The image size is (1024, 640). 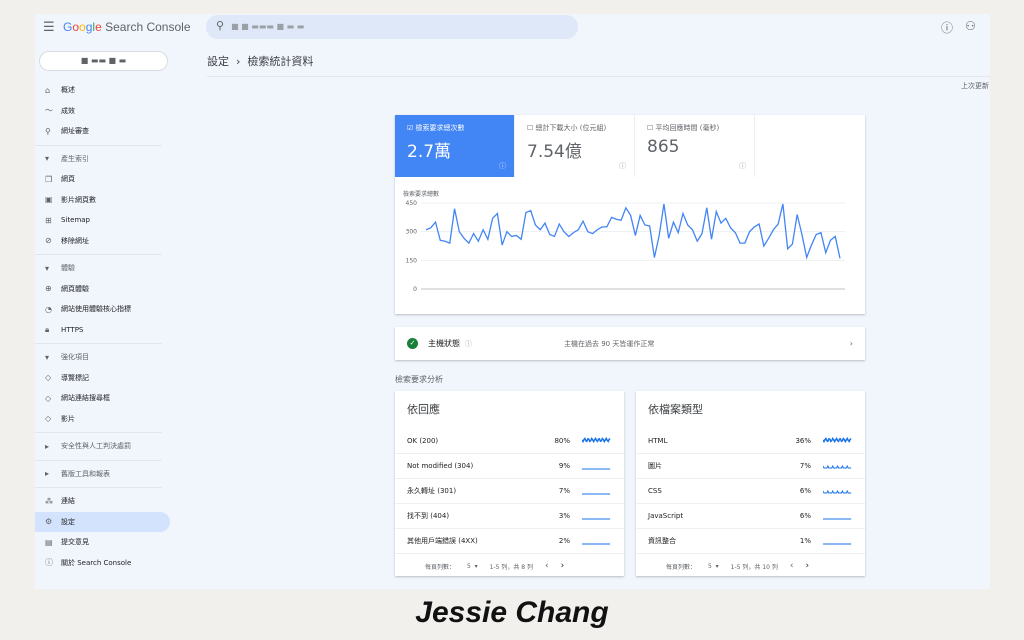 I want to click on sidebar-item-8: ▾ 體驗, so click(x=102, y=268).